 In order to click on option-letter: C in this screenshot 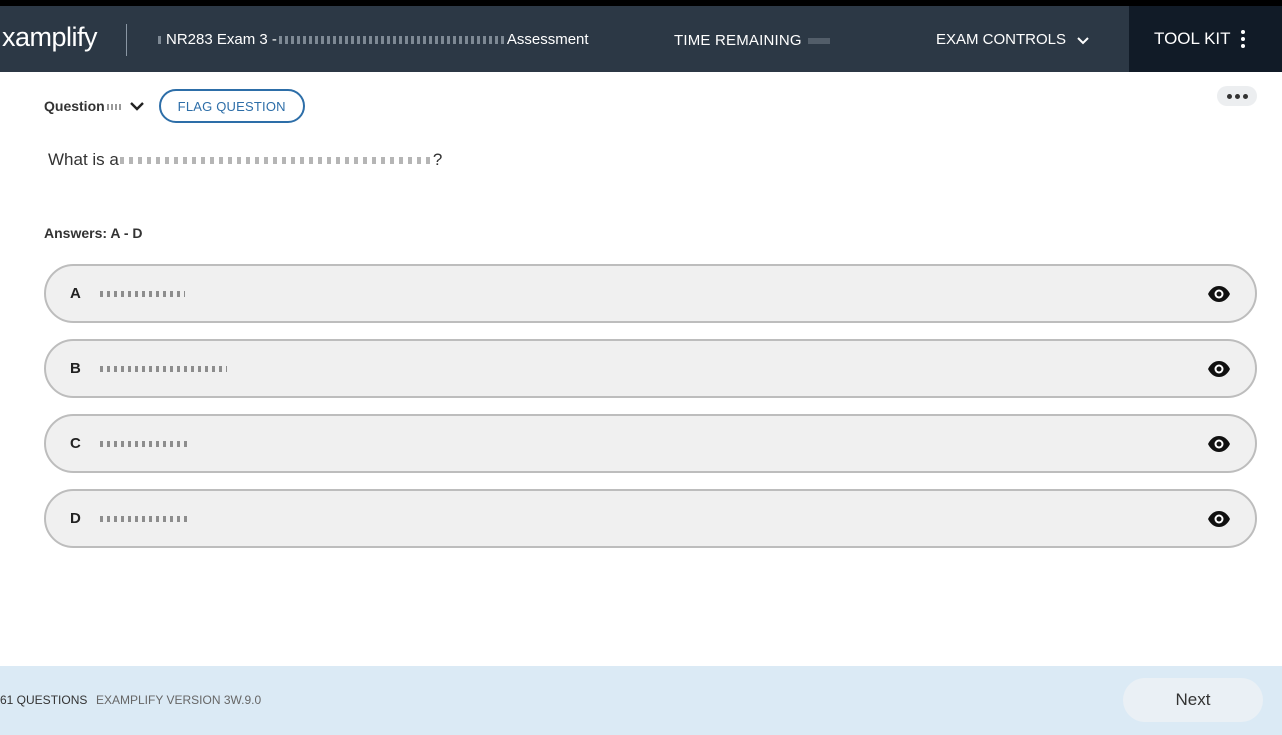, I will do `click(75, 443)`.